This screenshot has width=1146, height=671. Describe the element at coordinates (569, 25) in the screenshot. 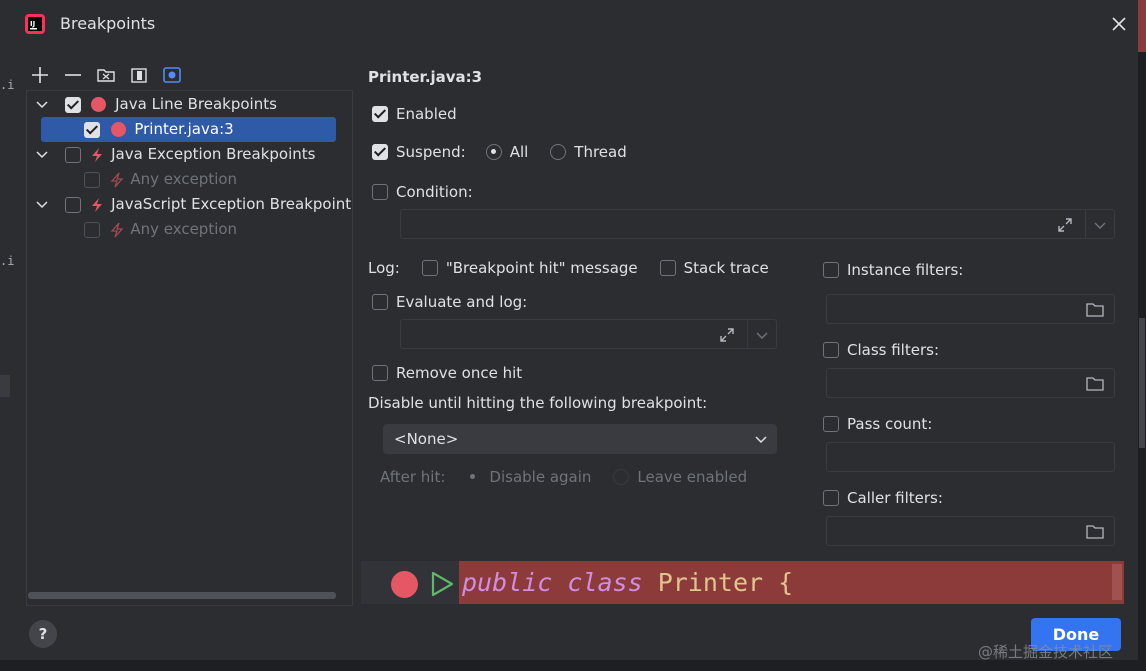

I see `title-bar: IJ Breakpoints` at that location.